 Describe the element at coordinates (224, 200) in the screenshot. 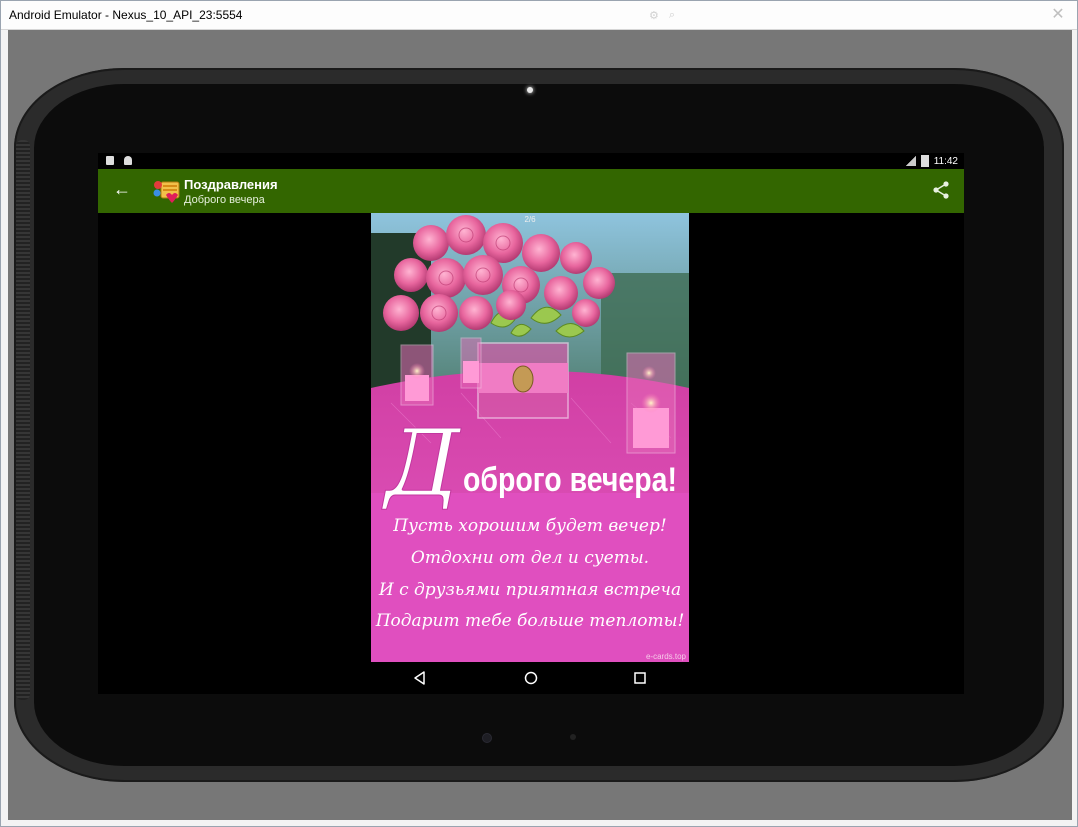

I see `app-subtitle: Доброго вечера` at that location.